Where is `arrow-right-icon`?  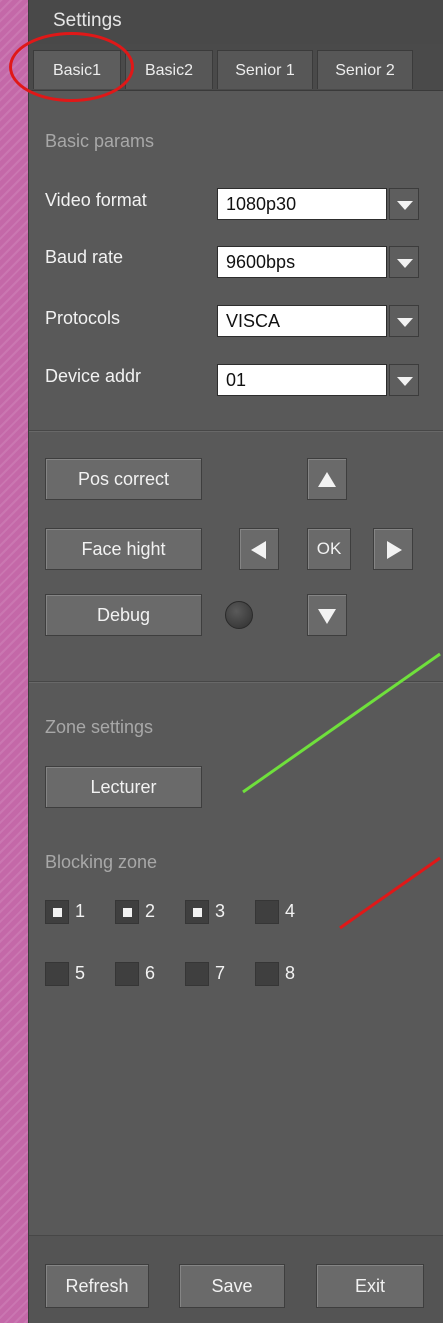
arrow-right-icon is located at coordinates (393, 549).